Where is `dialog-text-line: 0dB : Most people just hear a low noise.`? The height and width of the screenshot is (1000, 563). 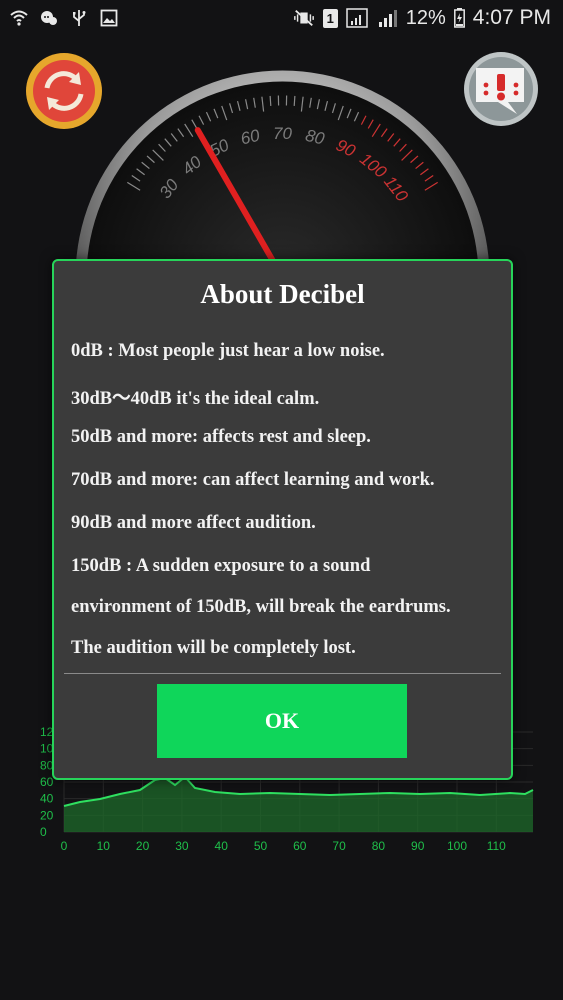
dialog-text-line: 0dB : Most people just hear a low noise. is located at coordinates (228, 351).